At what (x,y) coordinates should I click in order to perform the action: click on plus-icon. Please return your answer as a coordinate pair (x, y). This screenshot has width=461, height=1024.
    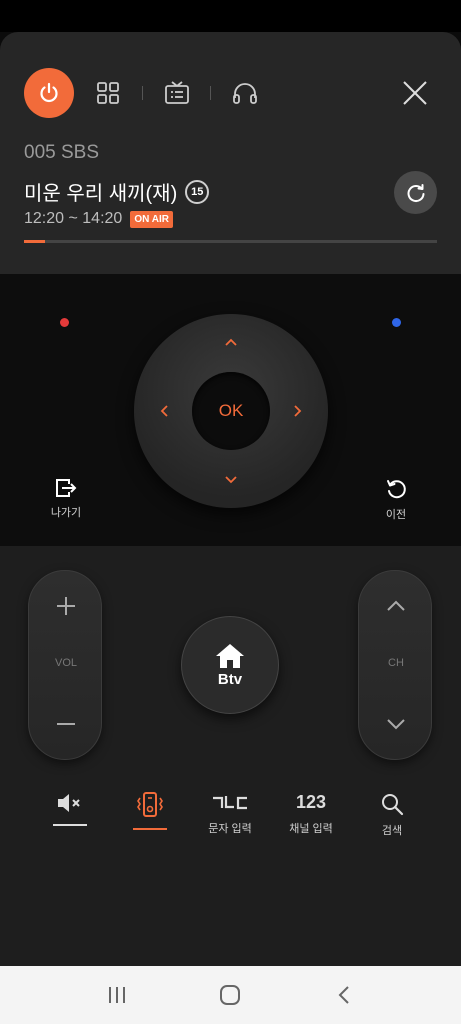
    Looking at the image, I should click on (66, 606).